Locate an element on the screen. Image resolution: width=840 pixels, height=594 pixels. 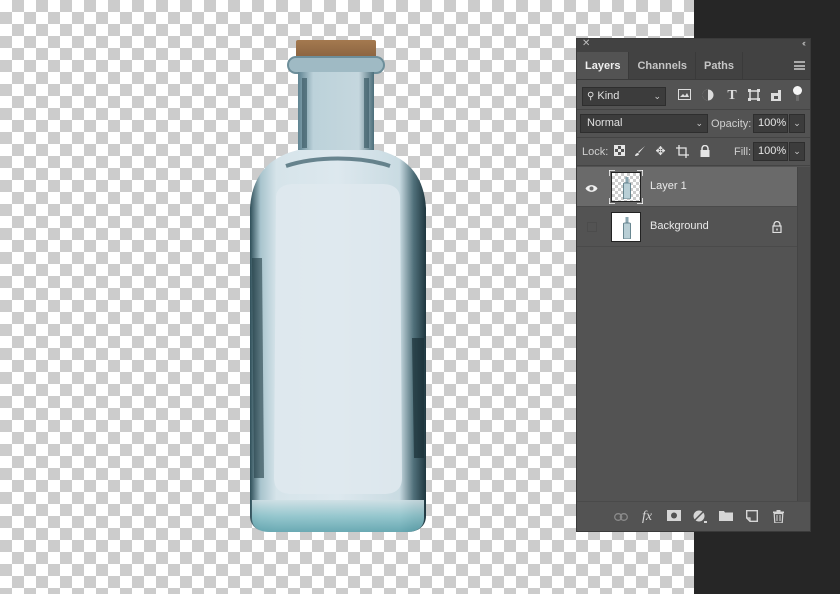
fill-dropdown-button: ⌄ is located at coordinates (797, 151).